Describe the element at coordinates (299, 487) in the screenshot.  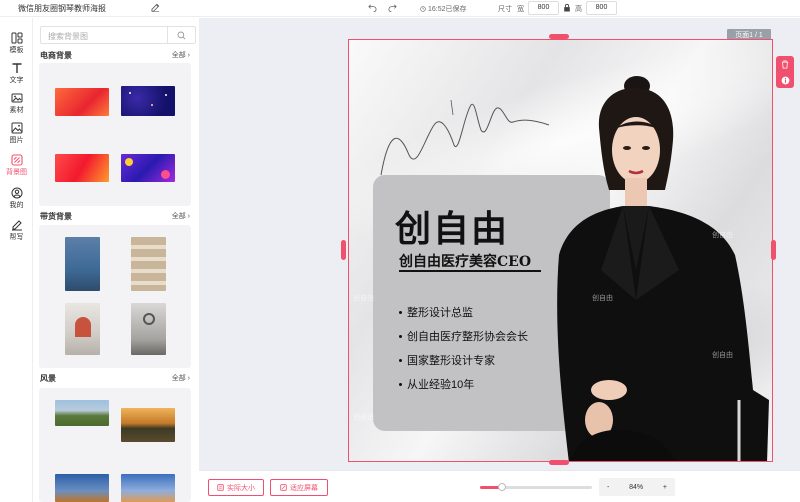
I see `fit-screen-button: 适应屏幕` at that location.